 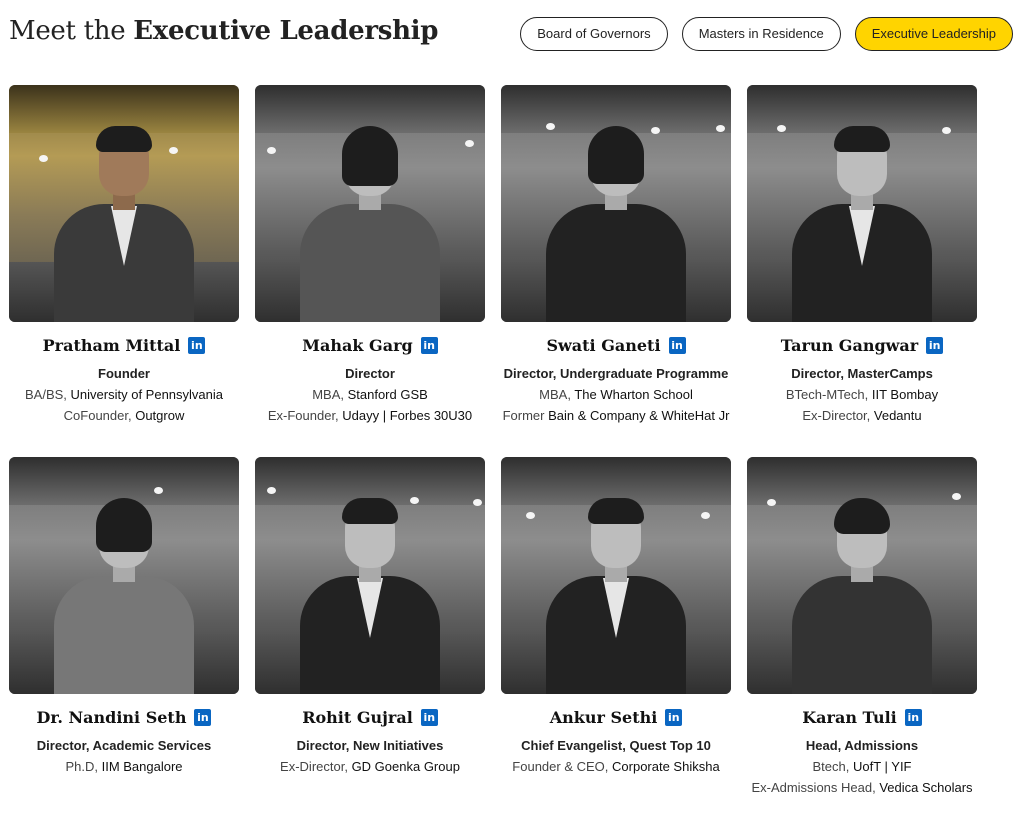 What do you see at coordinates (905, 394) in the screenshot?
I see `credential-org: IIT Bombay` at bounding box center [905, 394].